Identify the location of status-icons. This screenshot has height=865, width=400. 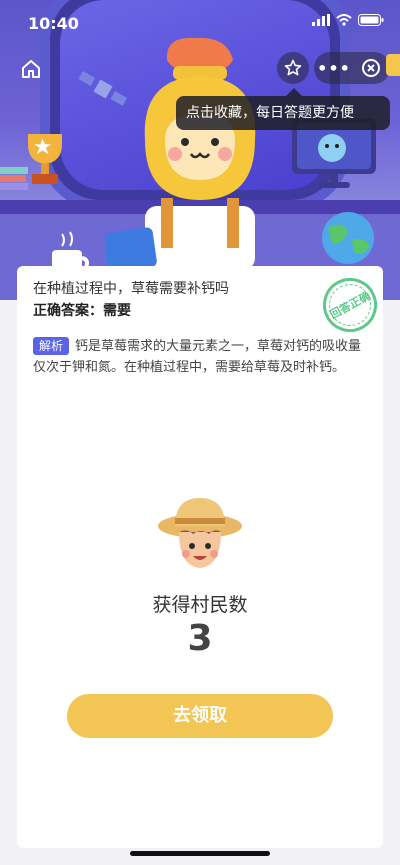
(348, 20).